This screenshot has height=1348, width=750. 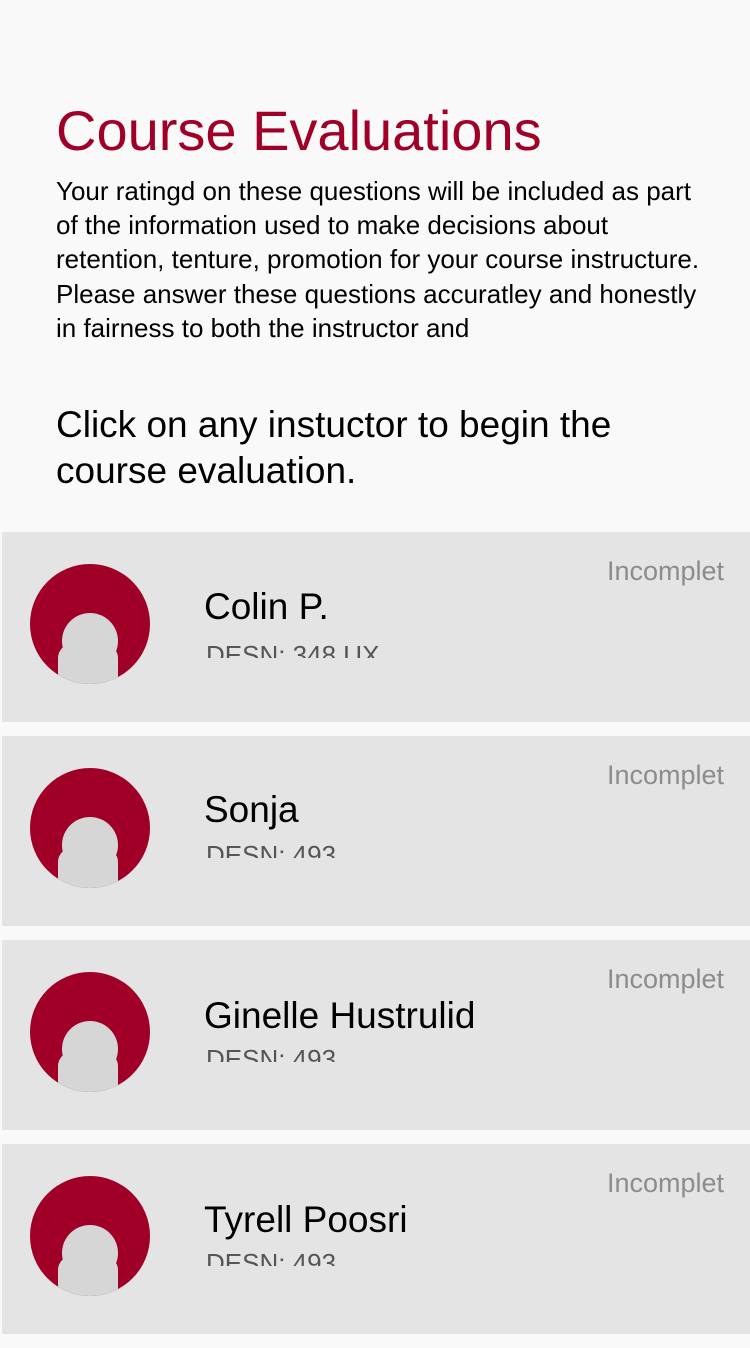 I want to click on course-code: DESN: 348 UX, so click(x=293, y=649).